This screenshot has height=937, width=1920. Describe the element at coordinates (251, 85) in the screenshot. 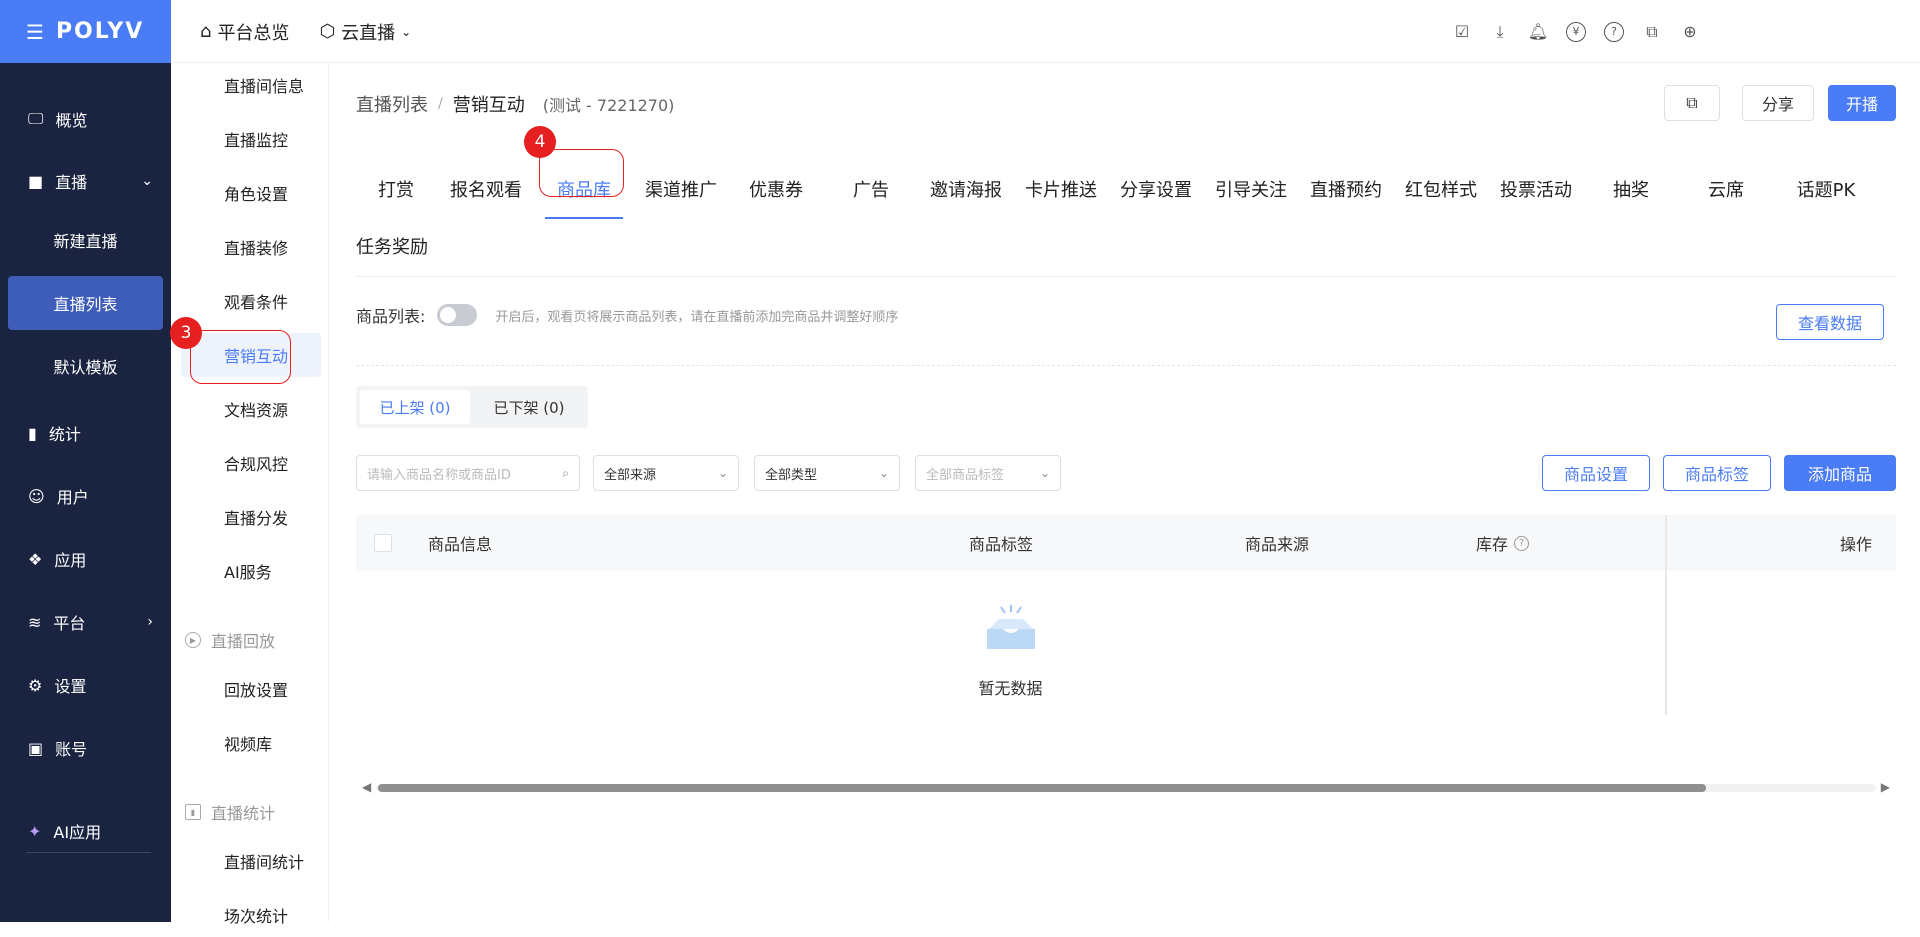

I see `s2-item-room-info: 直播间信息` at that location.